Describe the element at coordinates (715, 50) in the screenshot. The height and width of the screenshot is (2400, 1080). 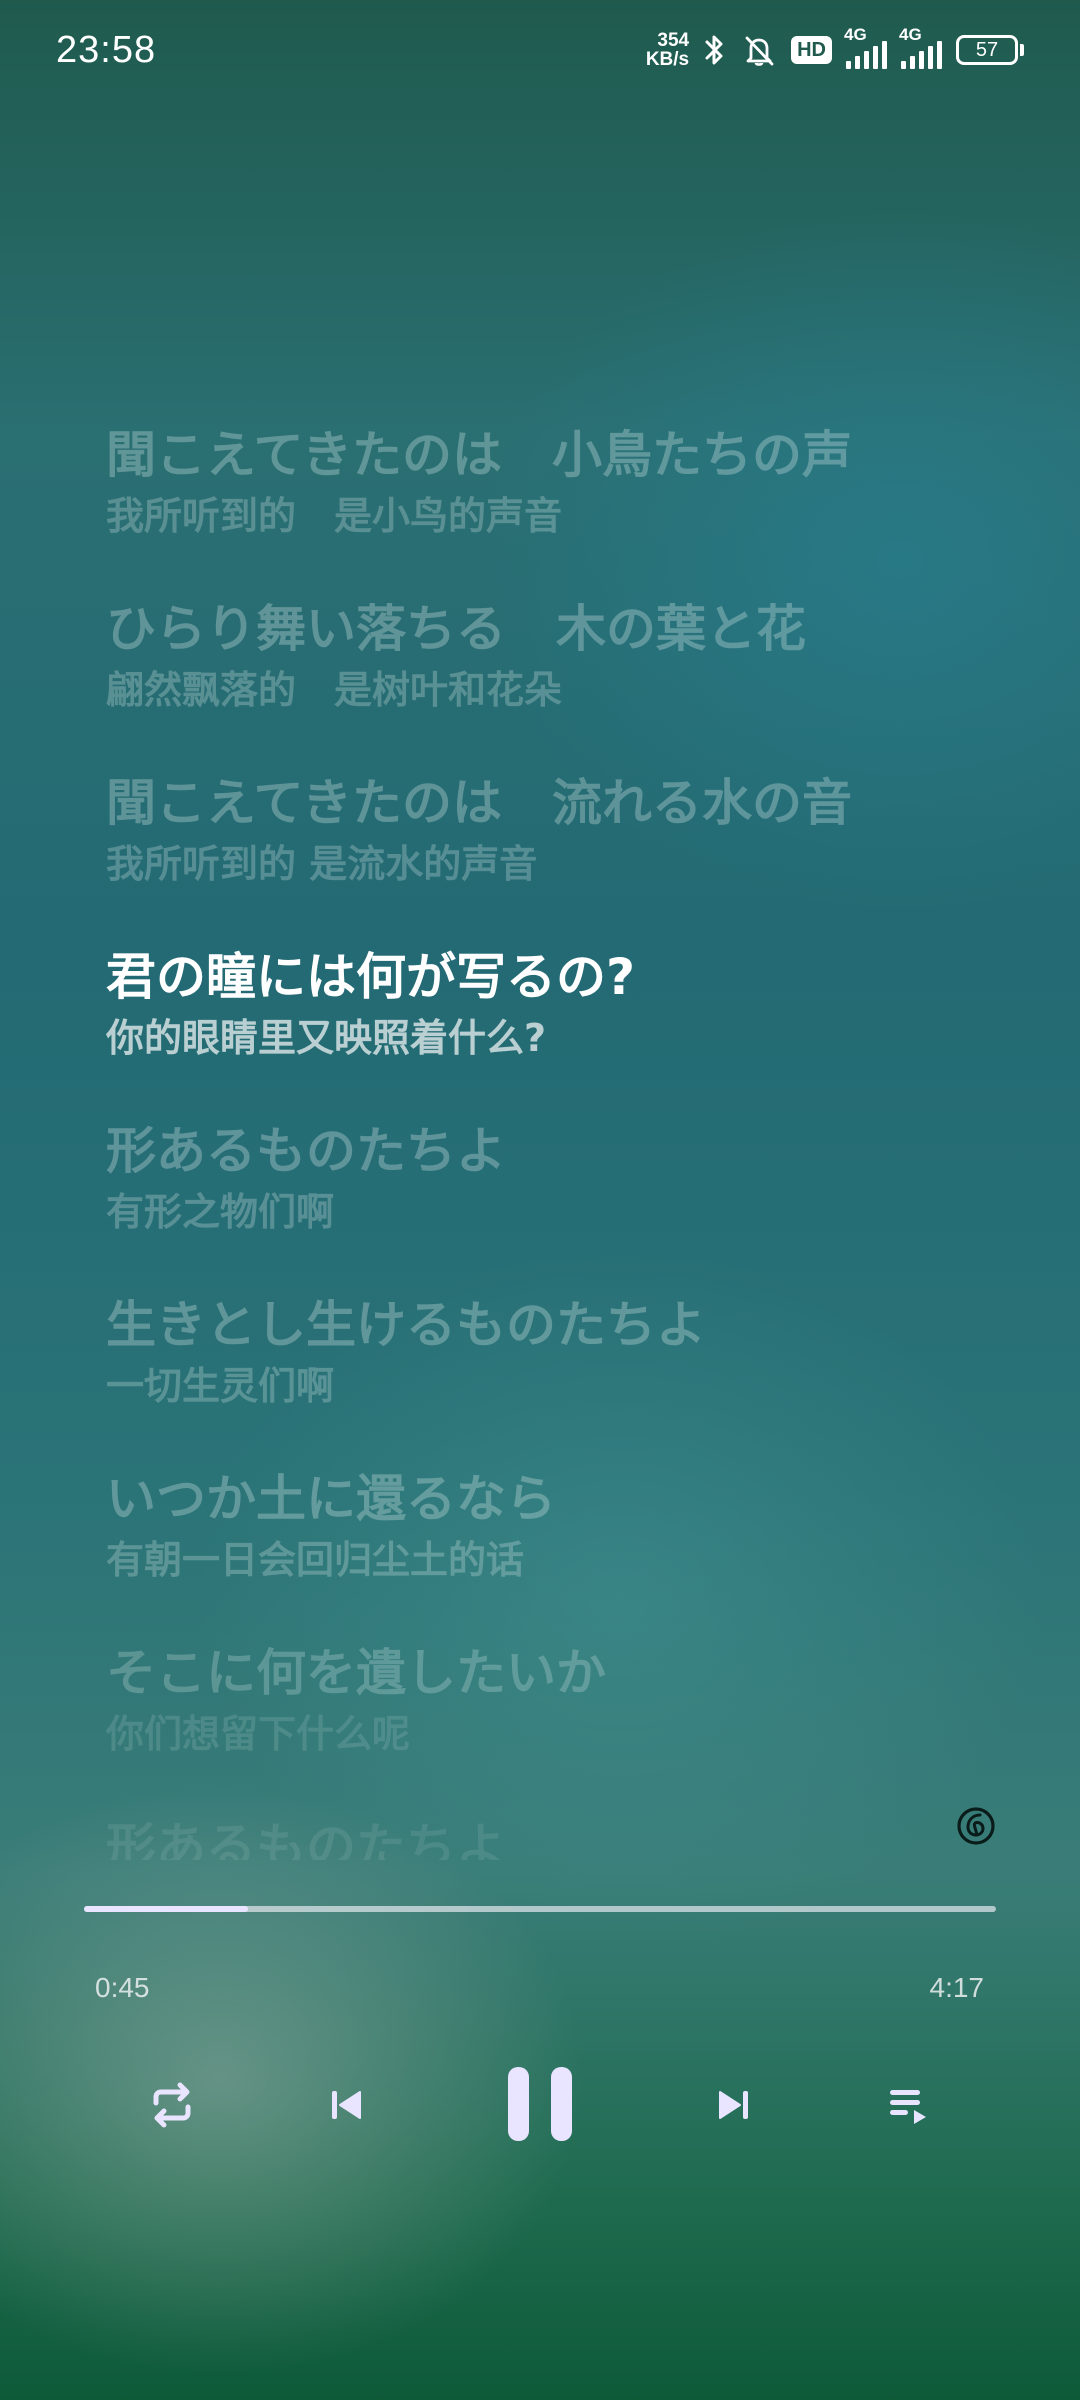
I see `bluetooth-icon` at that location.